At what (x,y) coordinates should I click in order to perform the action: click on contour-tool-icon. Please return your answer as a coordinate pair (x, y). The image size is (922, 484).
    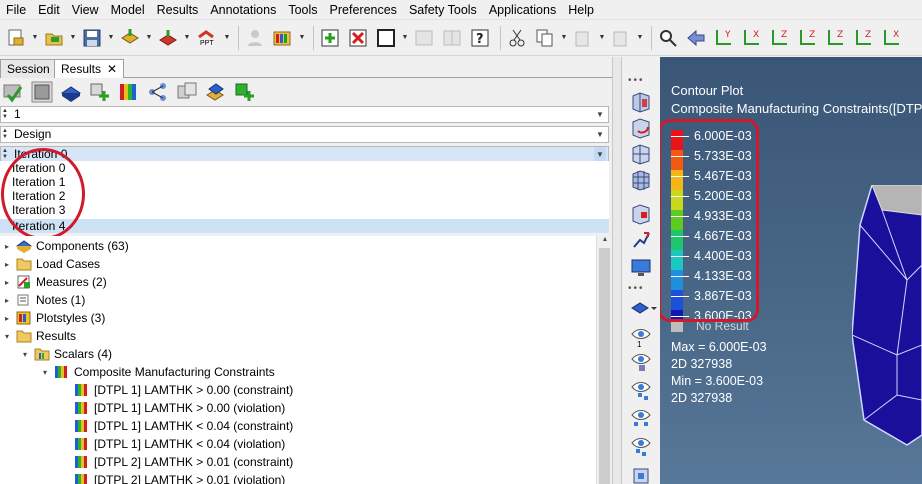
    Looking at the image, I should click on (641, 102).